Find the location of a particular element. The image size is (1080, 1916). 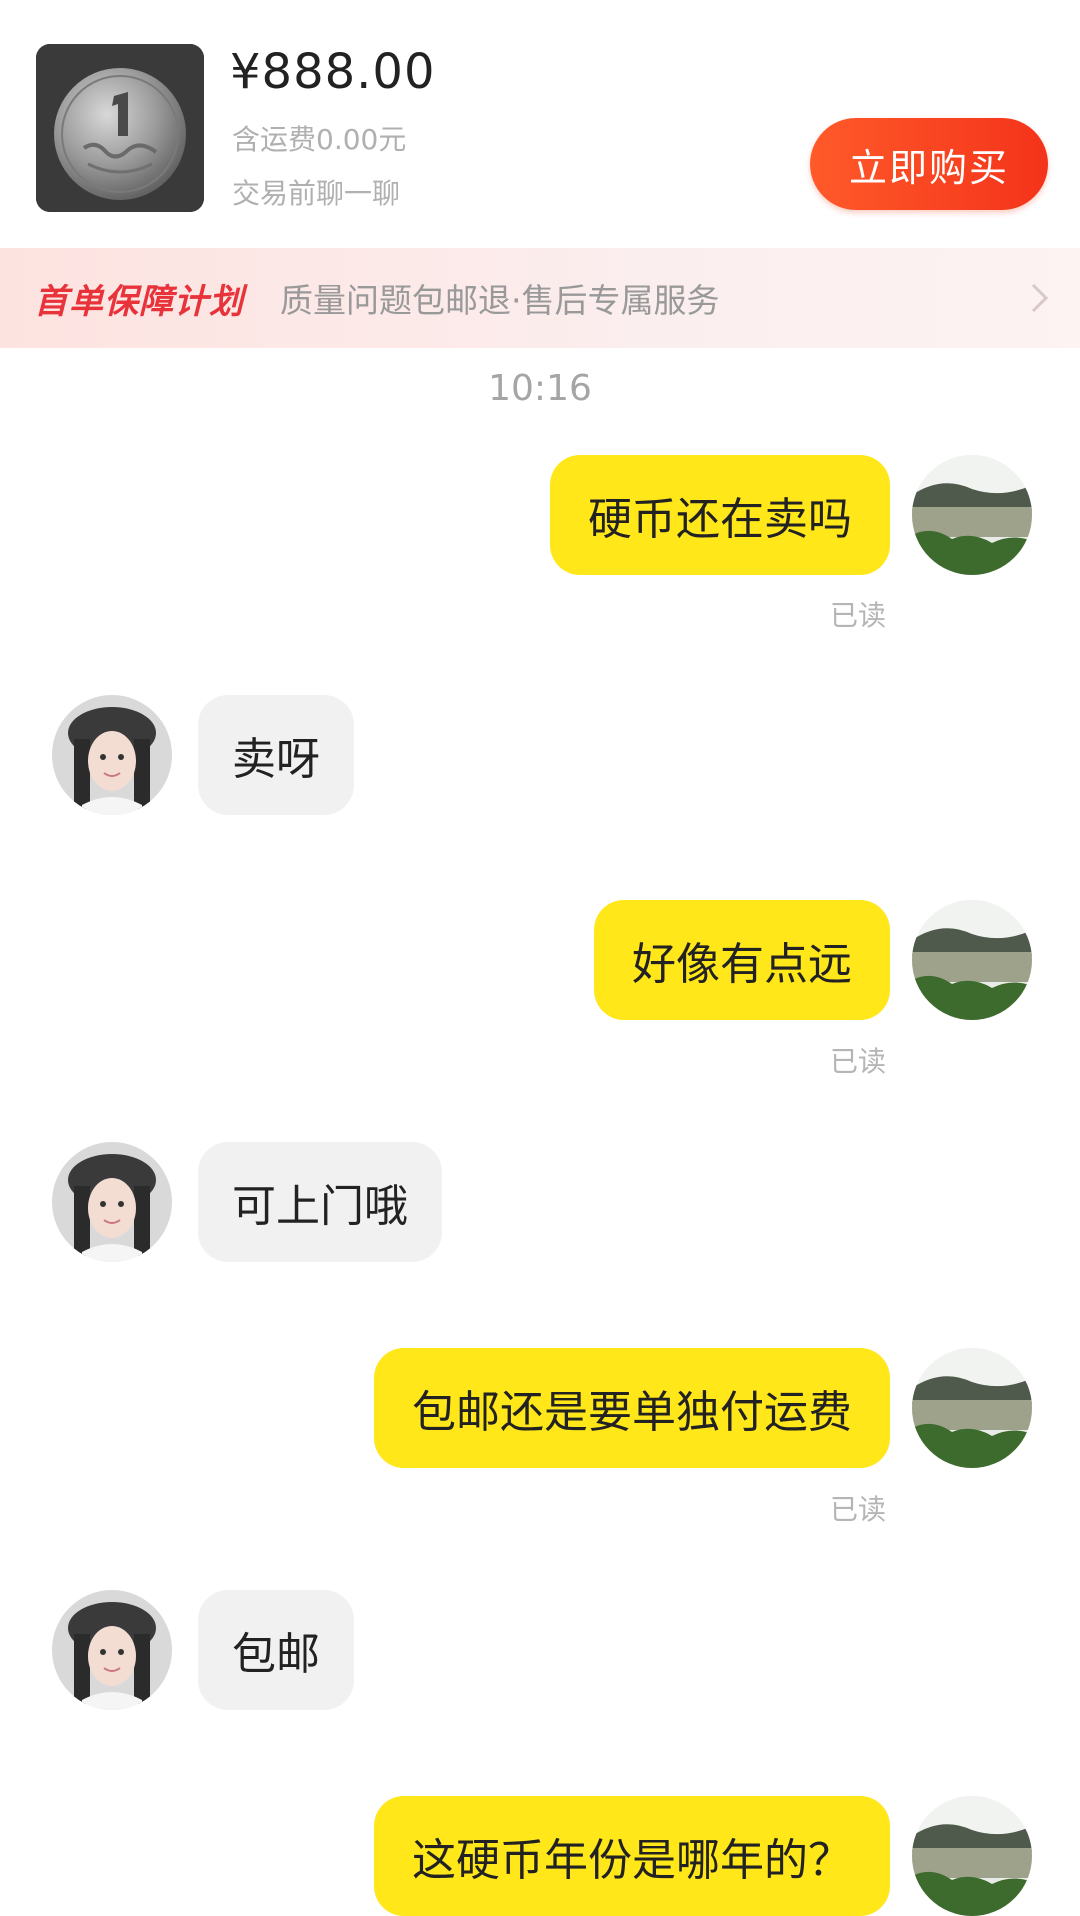

chat-hint-text: 交易前聊一聊 is located at coordinates (316, 193).